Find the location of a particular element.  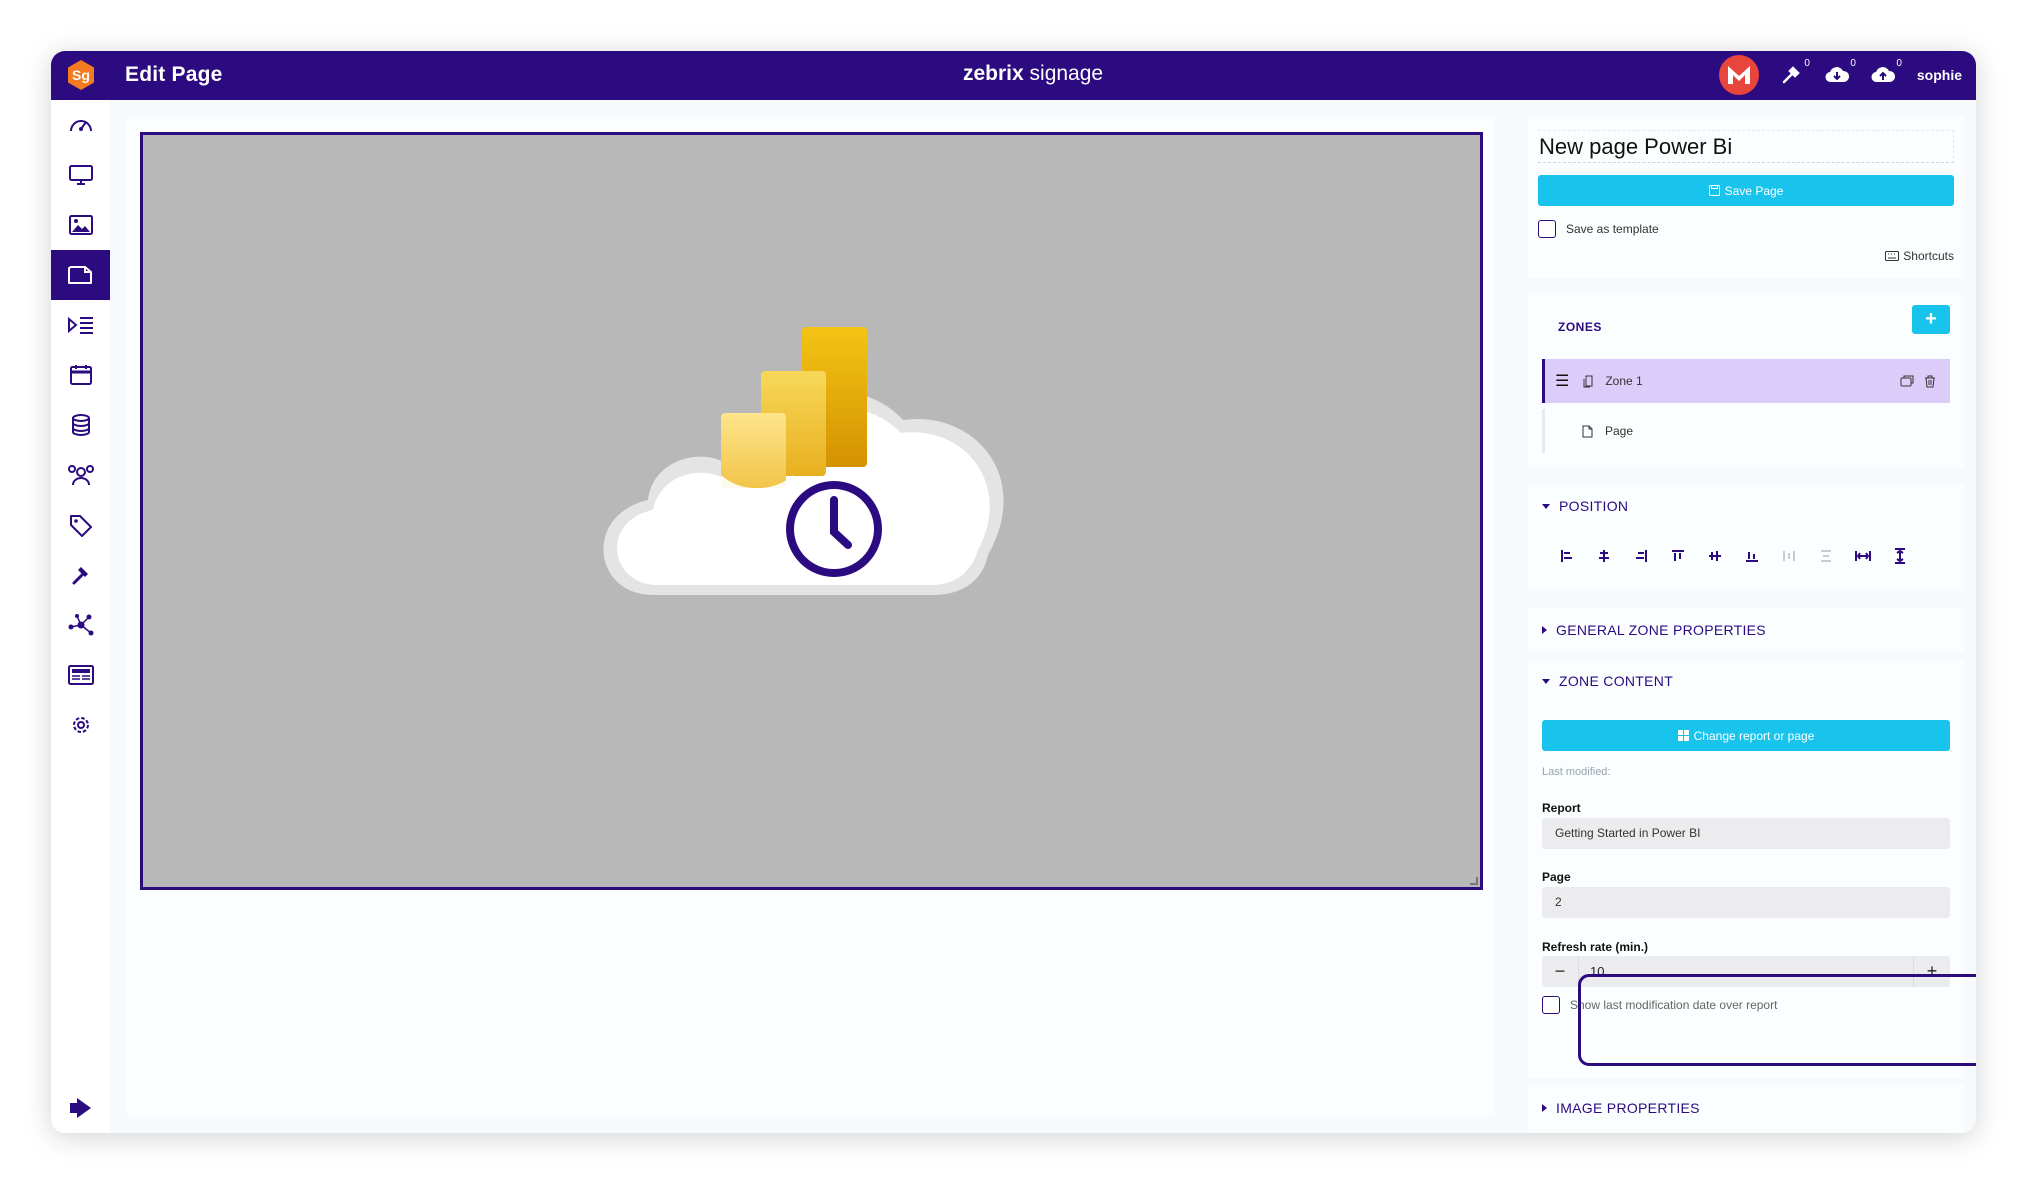

sidebar-item-playlists is located at coordinates (80, 325).